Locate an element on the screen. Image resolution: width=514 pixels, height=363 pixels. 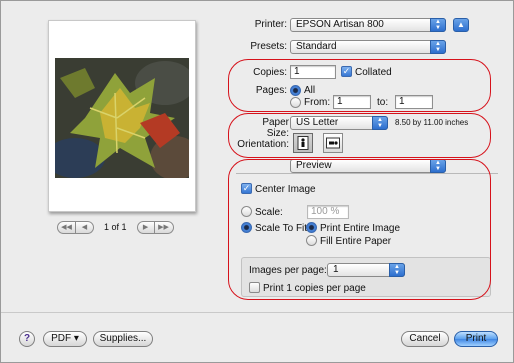
printer-popup: EPSON Artisan 800 ▲ ▼ is located at coordinates (368, 25).